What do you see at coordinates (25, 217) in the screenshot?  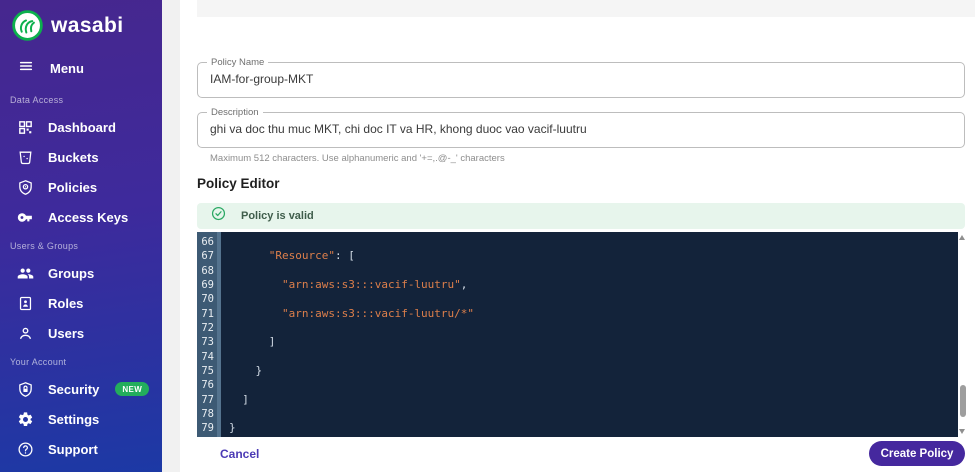 I see `key-icon` at bounding box center [25, 217].